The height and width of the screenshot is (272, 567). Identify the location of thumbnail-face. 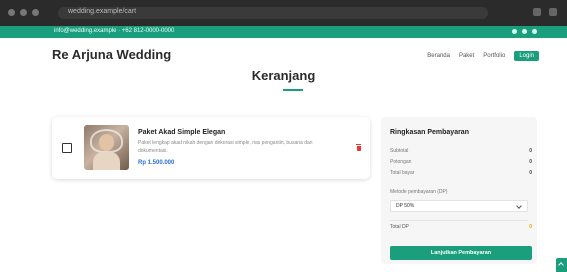
(106, 142).